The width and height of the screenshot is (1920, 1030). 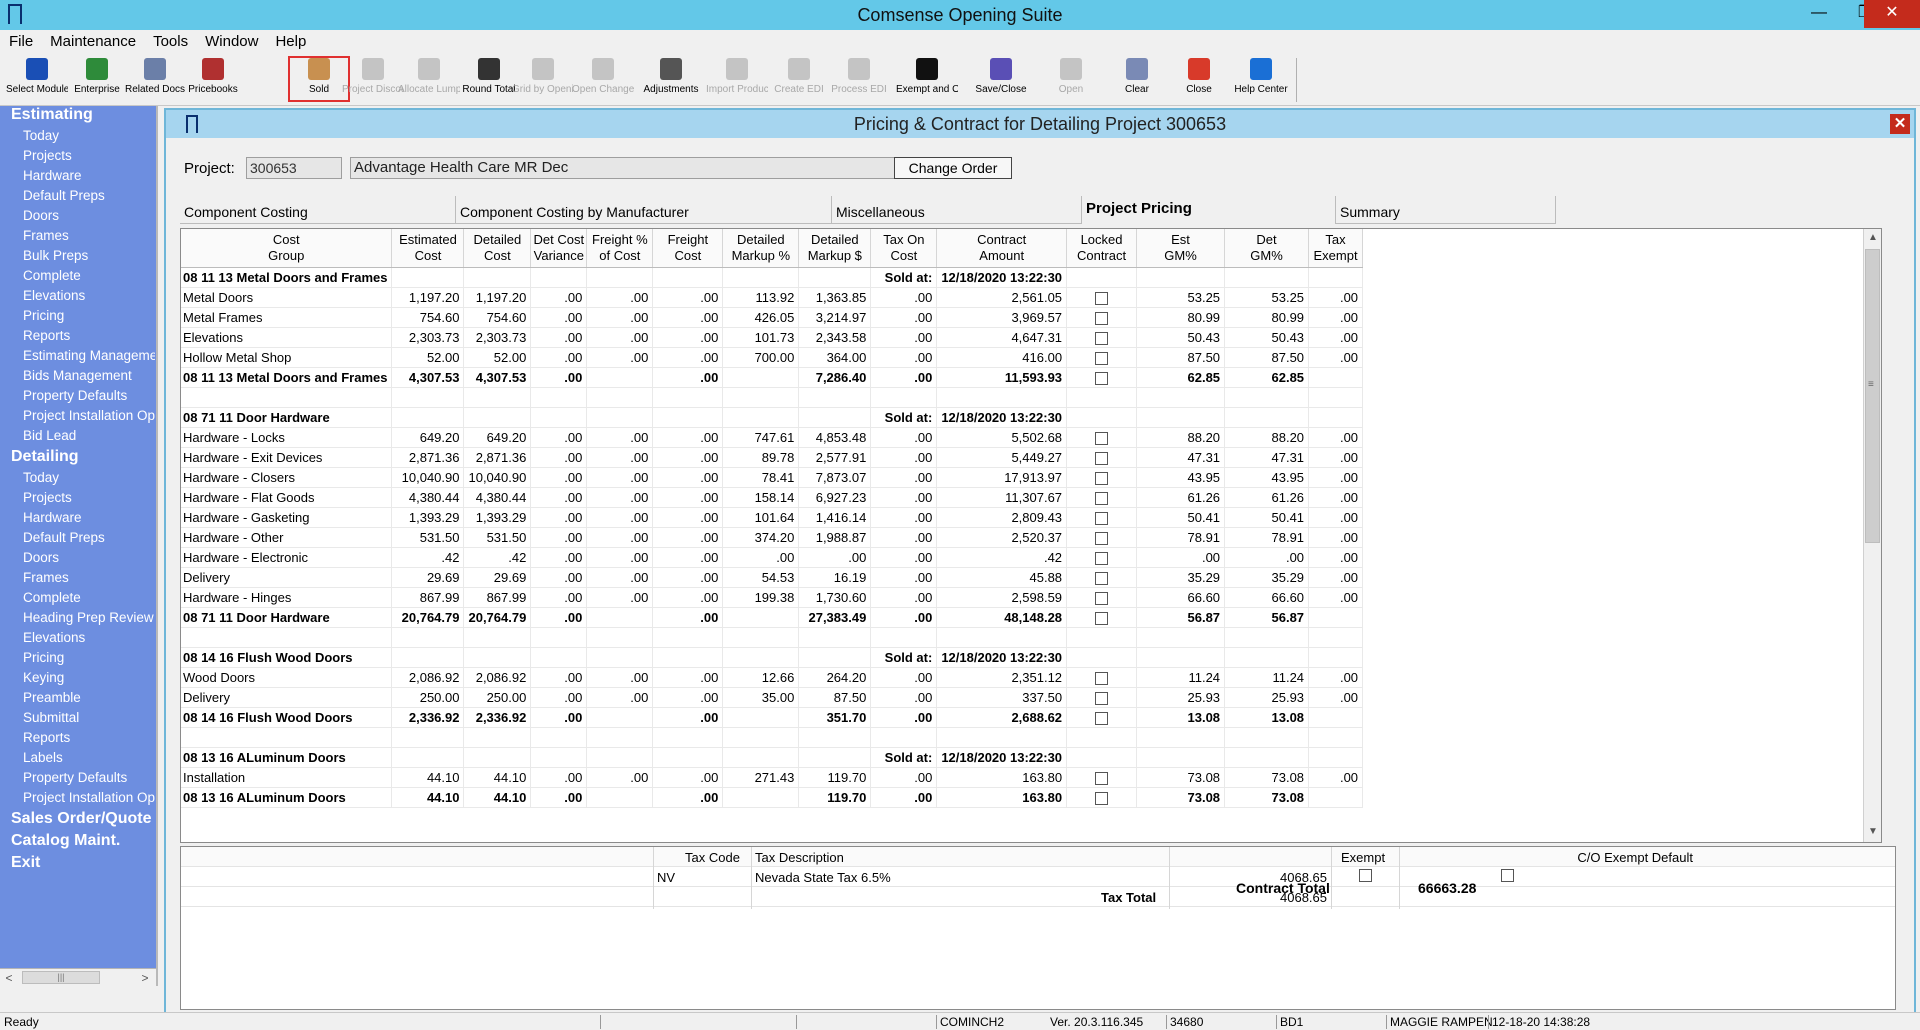 What do you see at coordinates (89, 797) in the screenshot?
I see `nav-item-detailing-project-installation-options: Project Installation Options` at bounding box center [89, 797].